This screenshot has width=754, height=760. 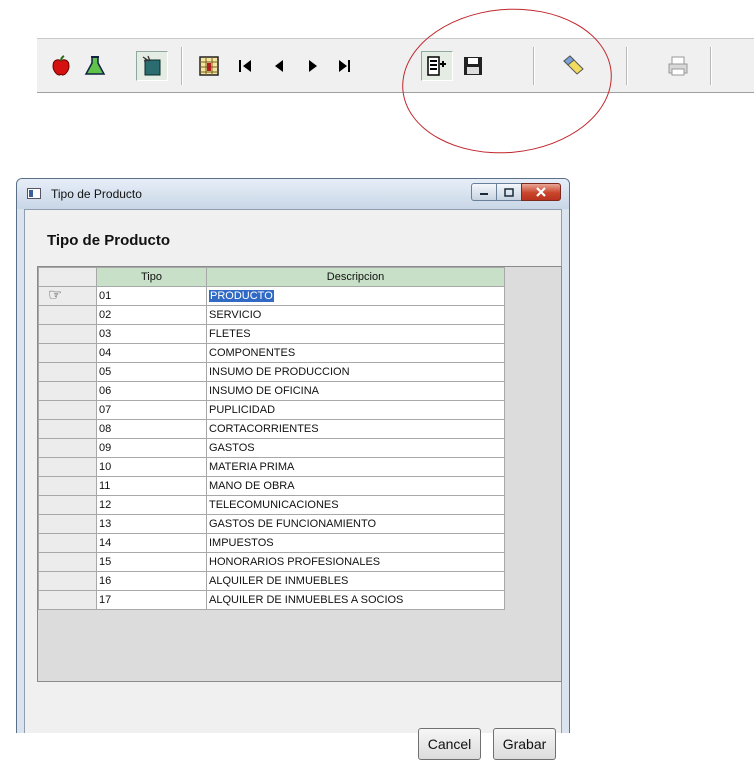 What do you see at coordinates (355, 296) in the screenshot?
I see `cell-descripcion: PRODUCTO` at bounding box center [355, 296].